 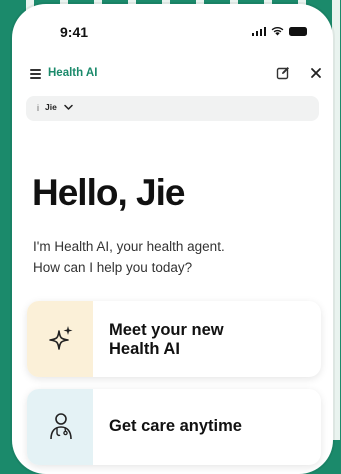 I want to click on sparkle-icon, so click(x=61, y=338).